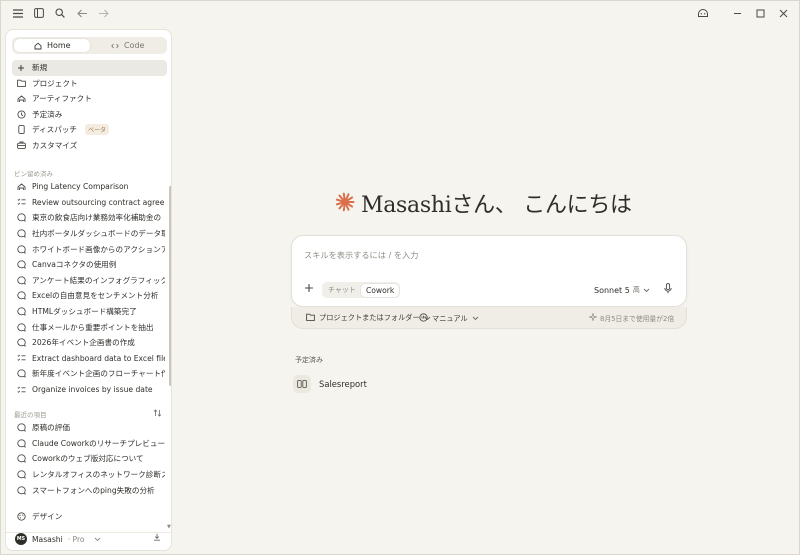  Describe the element at coordinates (21, 145) in the screenshot. I see `briefcase-icon` at that location.